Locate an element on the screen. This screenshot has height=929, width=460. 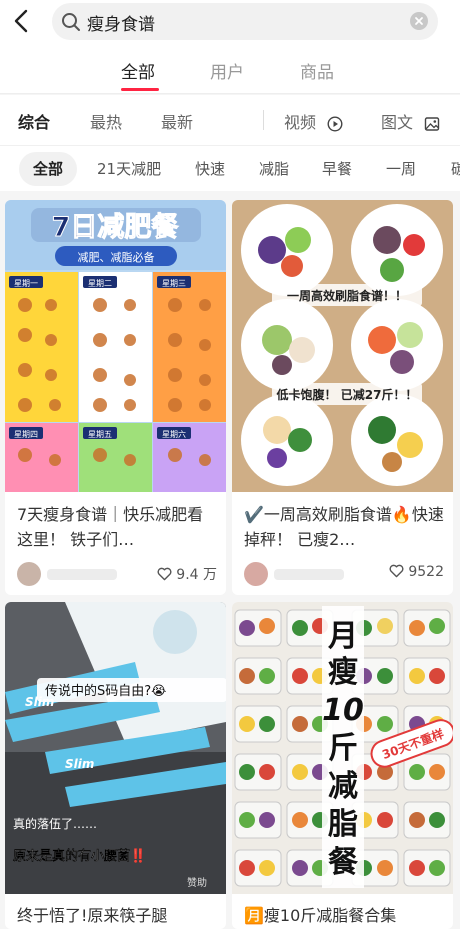
sort-bar: 综合 最热 最新 视频 图文 is located at coordinates (230, 120).